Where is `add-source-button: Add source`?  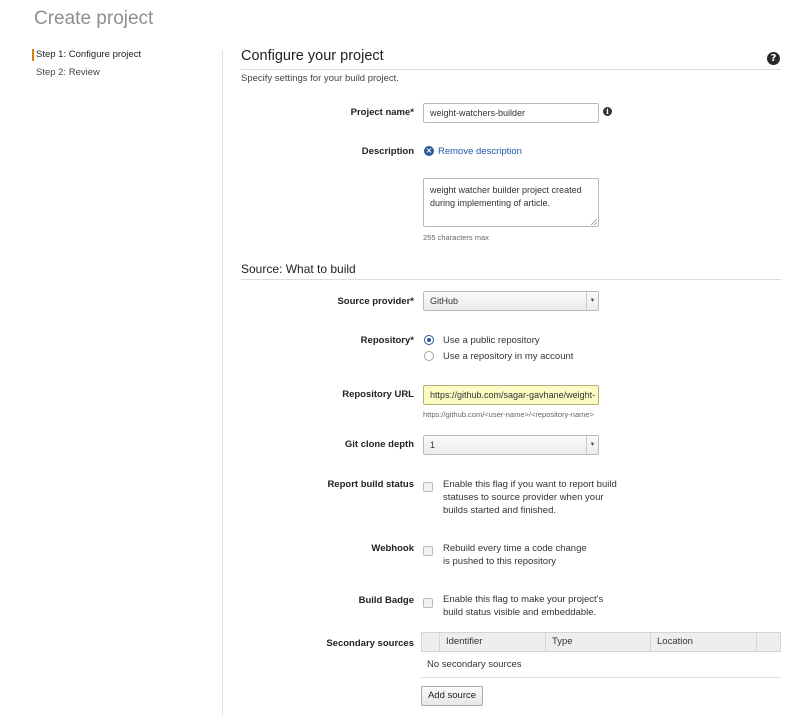
add-source-button: Add source is located at coordinates (452, 696).